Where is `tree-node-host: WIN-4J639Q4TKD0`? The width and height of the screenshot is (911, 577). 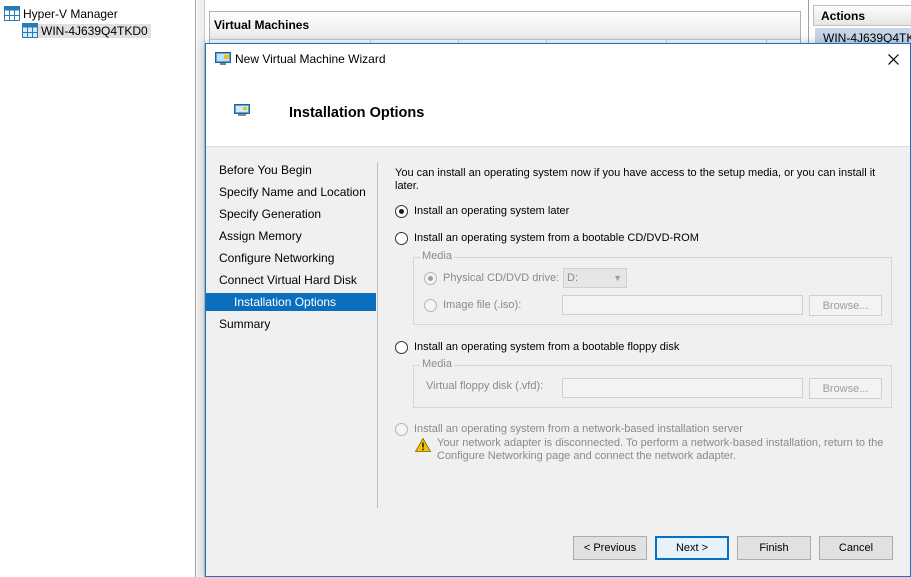 tree-node-host: WIN-4J639Q4TKD0 is located at coordinates (86, 30).